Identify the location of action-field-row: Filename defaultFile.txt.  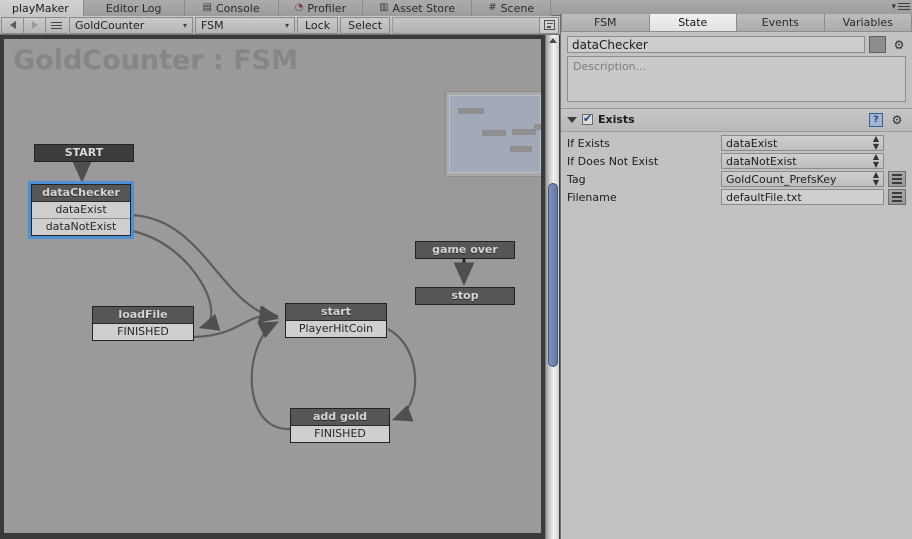
(736, 197).